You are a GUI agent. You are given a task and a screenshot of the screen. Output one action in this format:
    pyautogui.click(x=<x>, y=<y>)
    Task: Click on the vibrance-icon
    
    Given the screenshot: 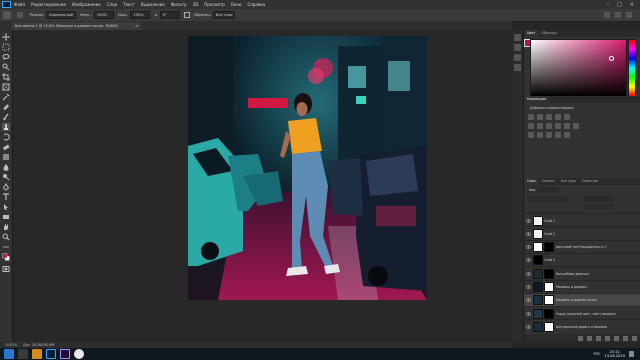 What is the action you would take?
    pyautogui.click(x=567, y=117)
    